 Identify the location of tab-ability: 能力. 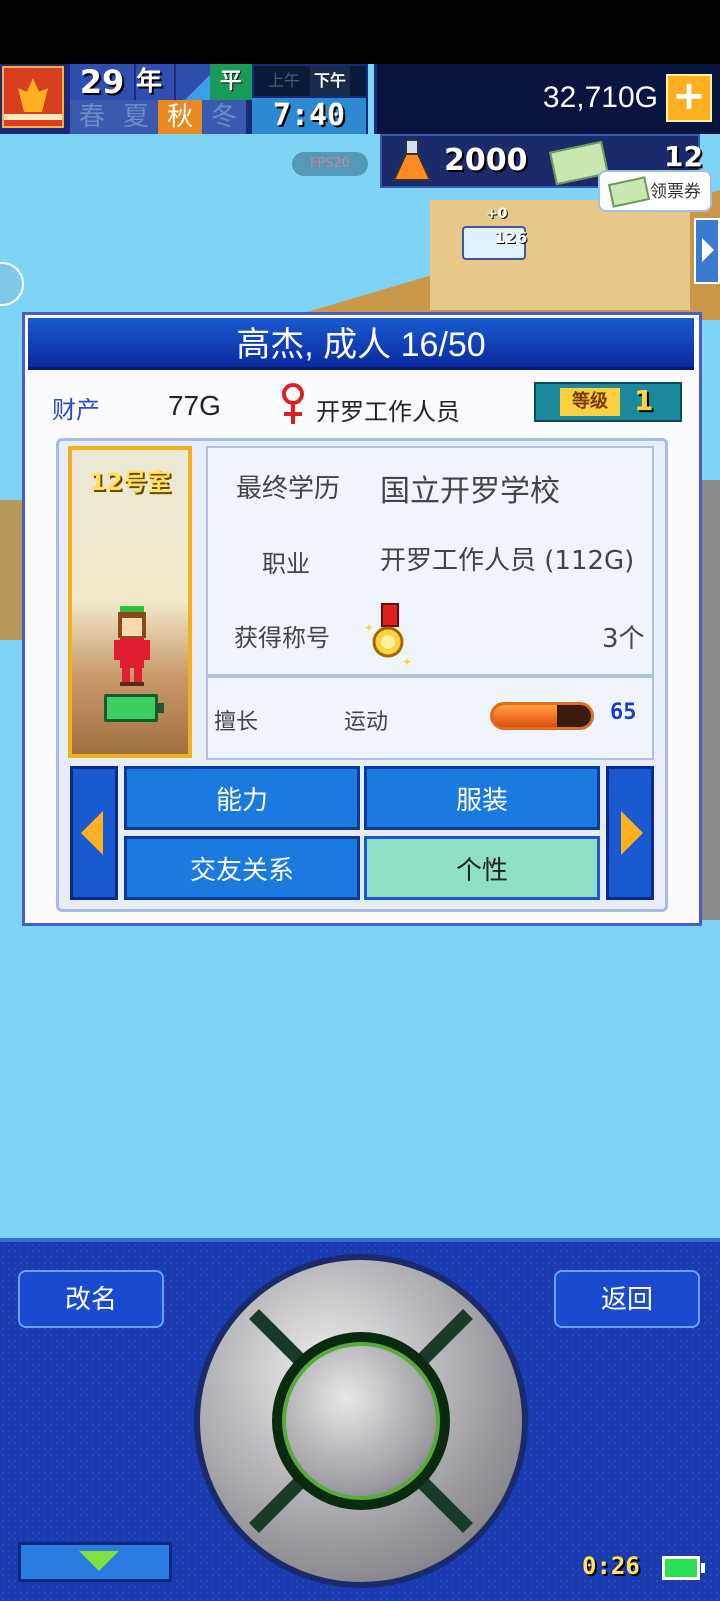
(242, 798).